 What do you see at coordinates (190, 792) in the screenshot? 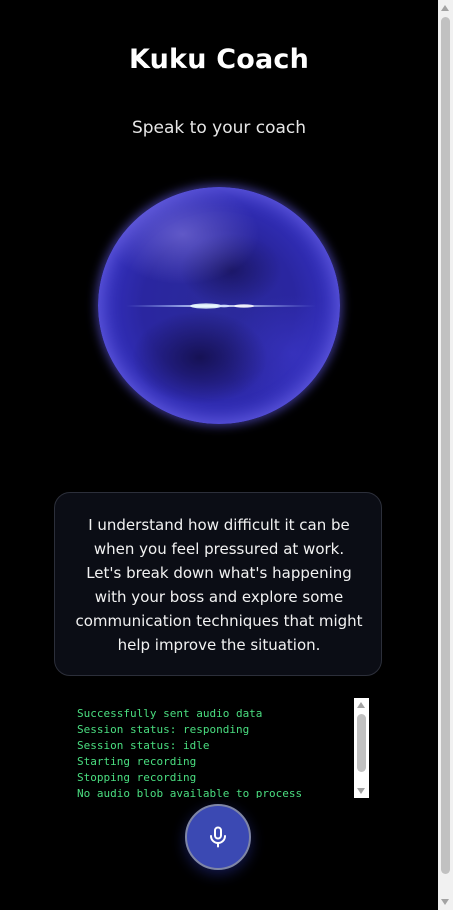
I see `log-line: No audio blob available to process` at bounding box center [190, 792].